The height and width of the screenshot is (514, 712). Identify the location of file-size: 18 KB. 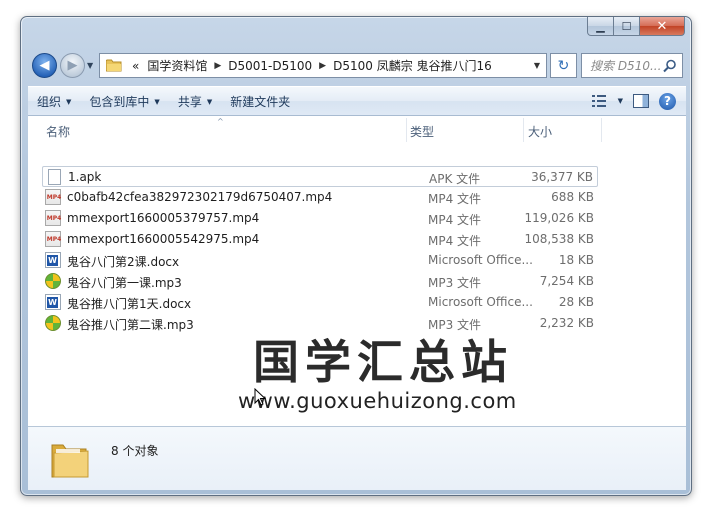
(576, 260).